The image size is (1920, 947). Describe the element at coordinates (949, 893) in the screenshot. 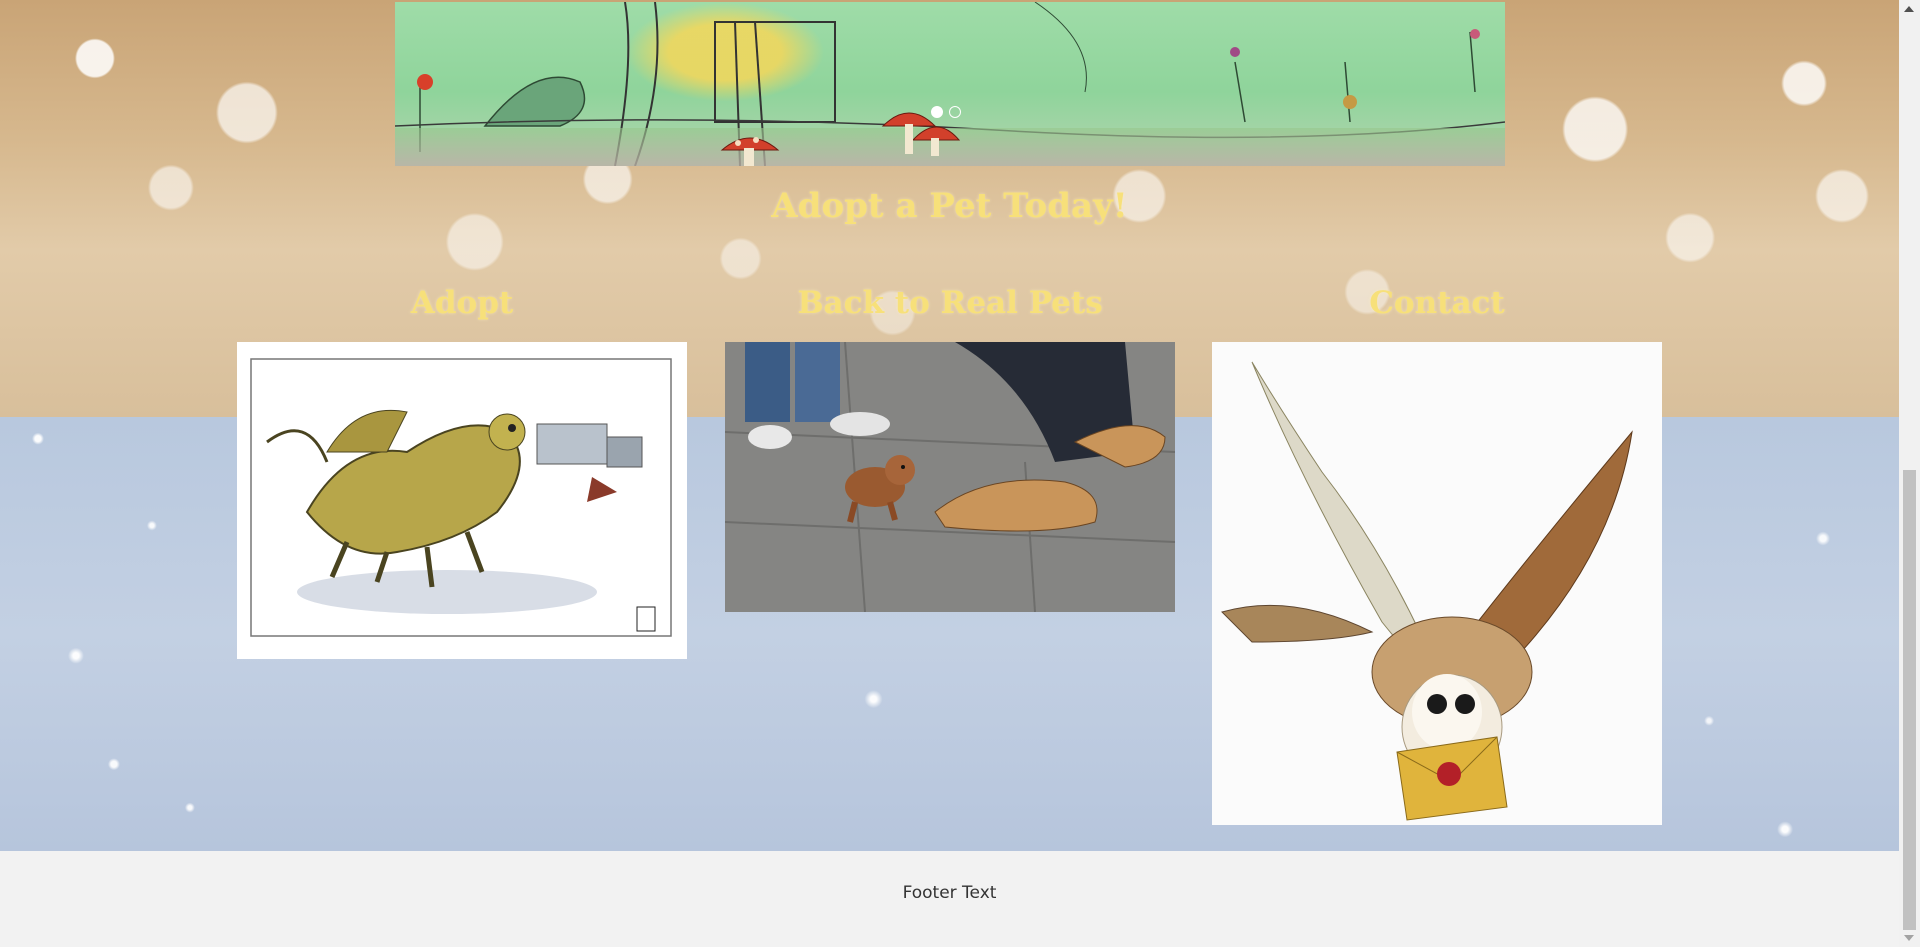

I see `footer-text: Footer Text` at that location.